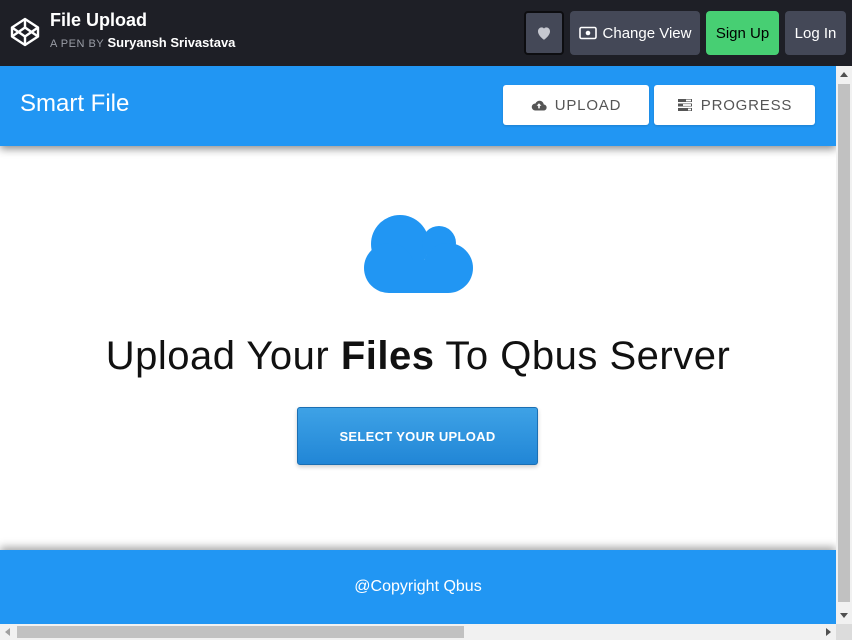 This screenshot has width=852, height=640. I want to click on pen-byline: A PEN BY Suryansh Srivastava, so click(142, 42).